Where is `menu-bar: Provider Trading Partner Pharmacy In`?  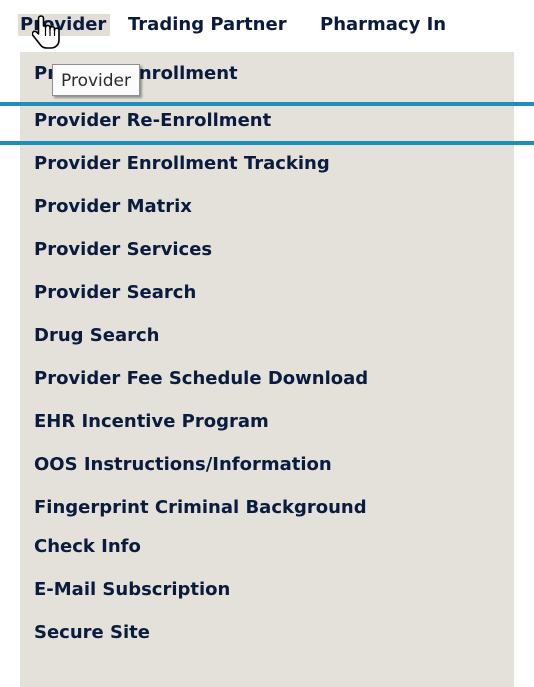 menu-bar: Provider Trading Partner Pharmacy In is located at coordinates (267, 26).